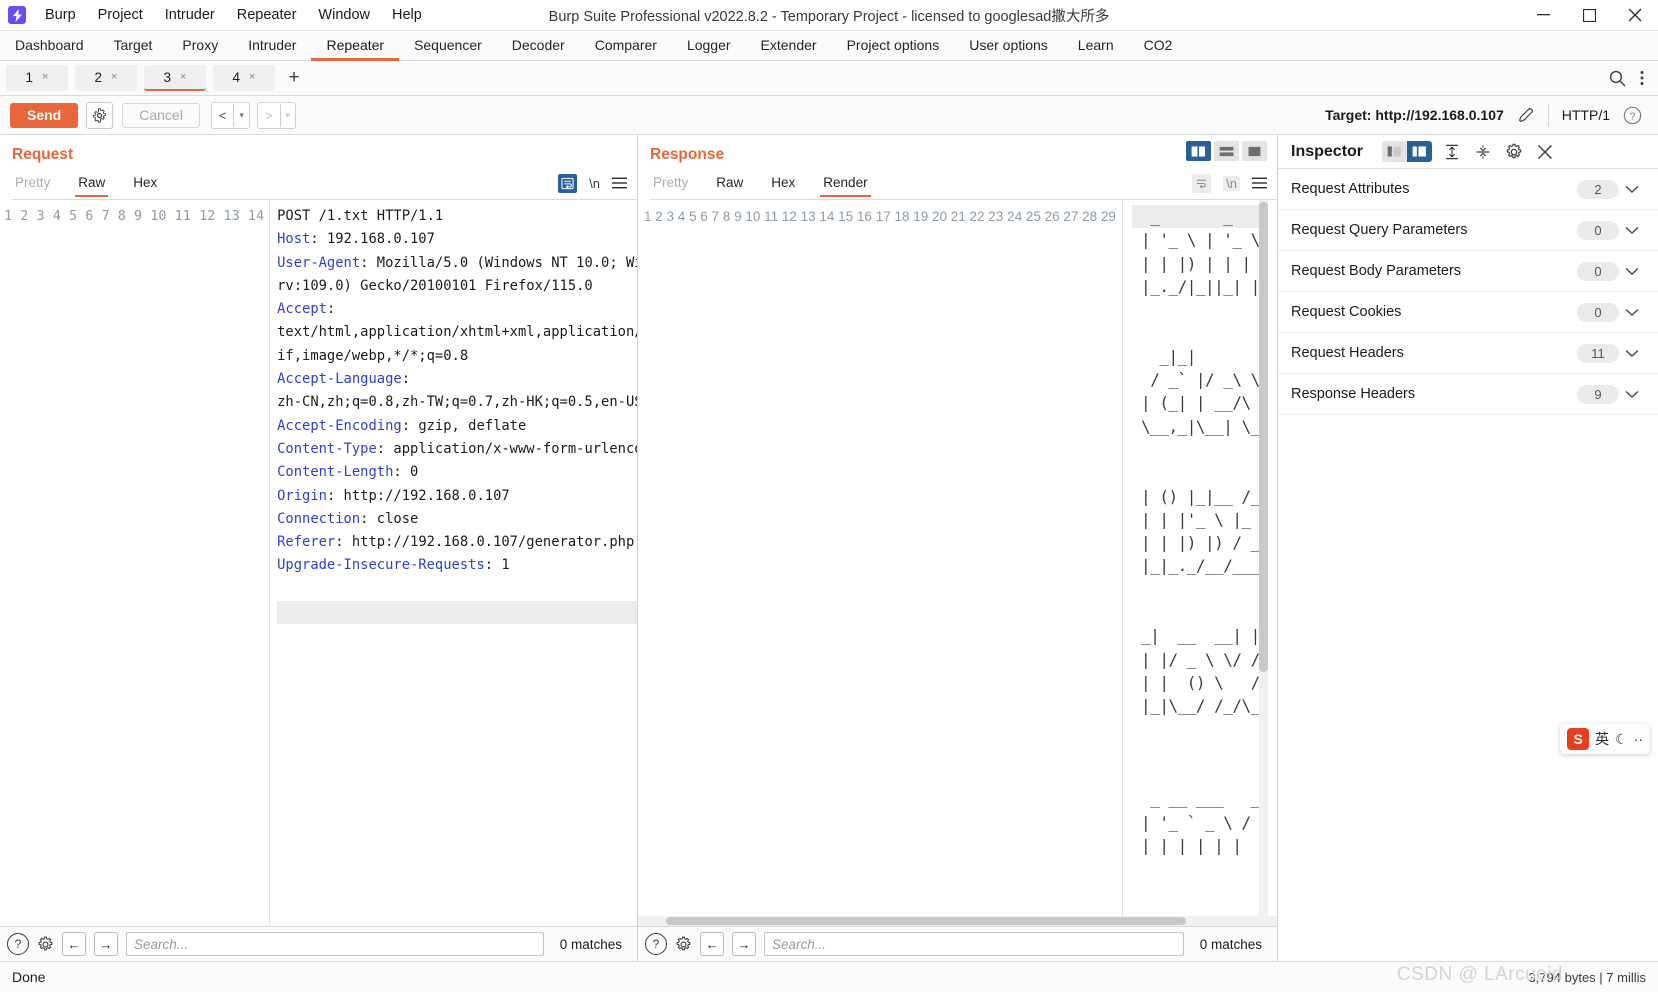 Image resolution: width=1658 pixels, height=992 pixels. I want to click on menu-intruder: Intruder, so click(190, 15).